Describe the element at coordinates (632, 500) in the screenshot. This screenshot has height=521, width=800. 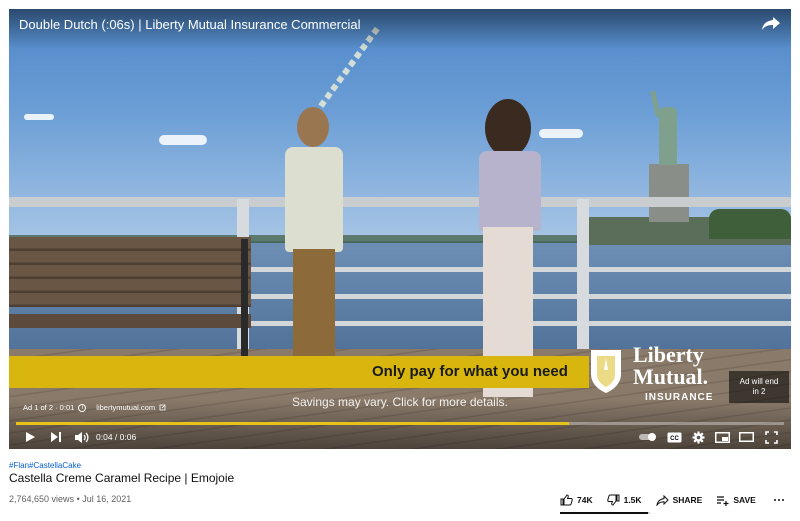
I see `dislike-count: 1.5K` at that location.